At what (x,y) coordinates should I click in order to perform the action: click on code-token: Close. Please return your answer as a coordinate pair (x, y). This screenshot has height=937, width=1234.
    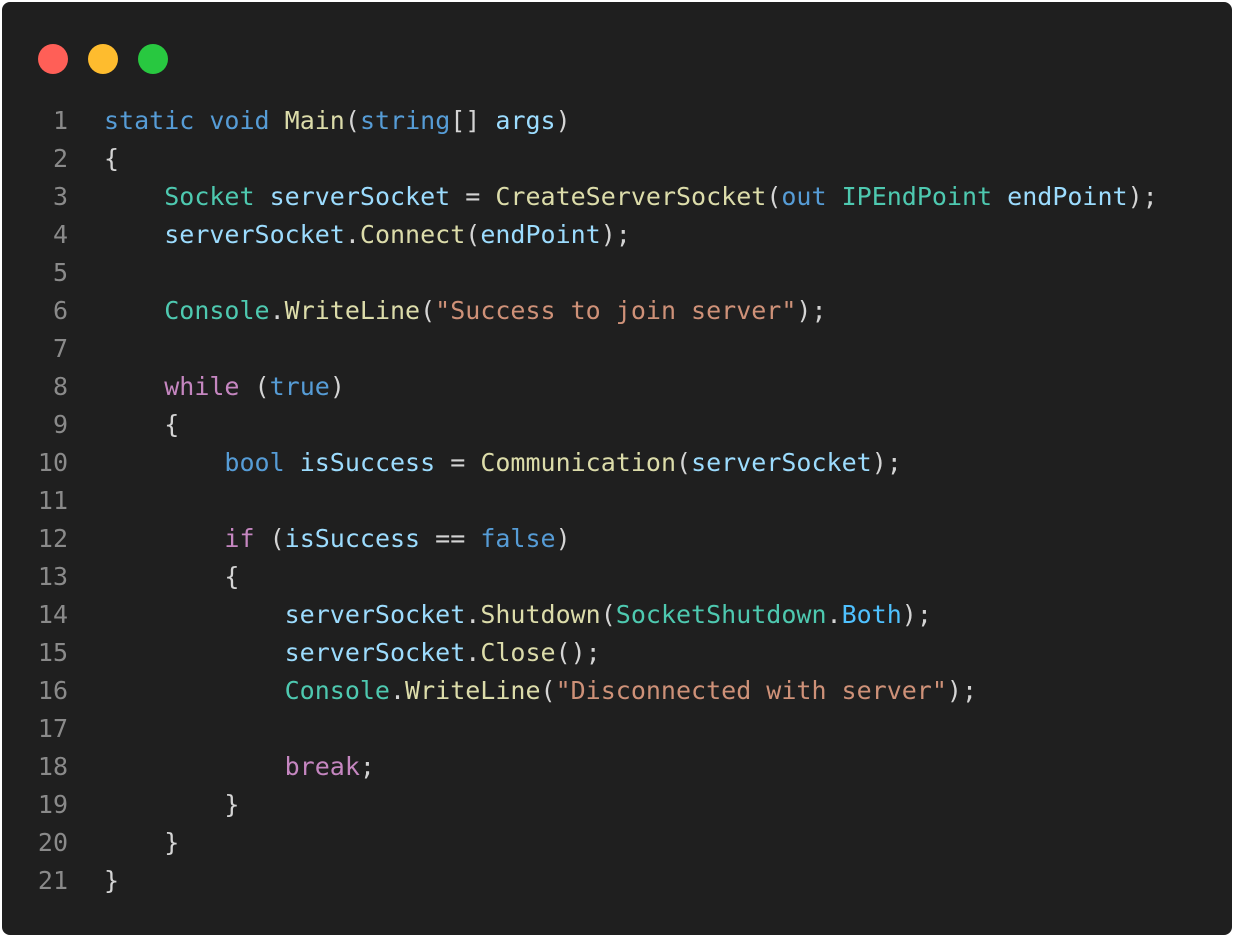
    Looking at the image, I should click on (518, 652).